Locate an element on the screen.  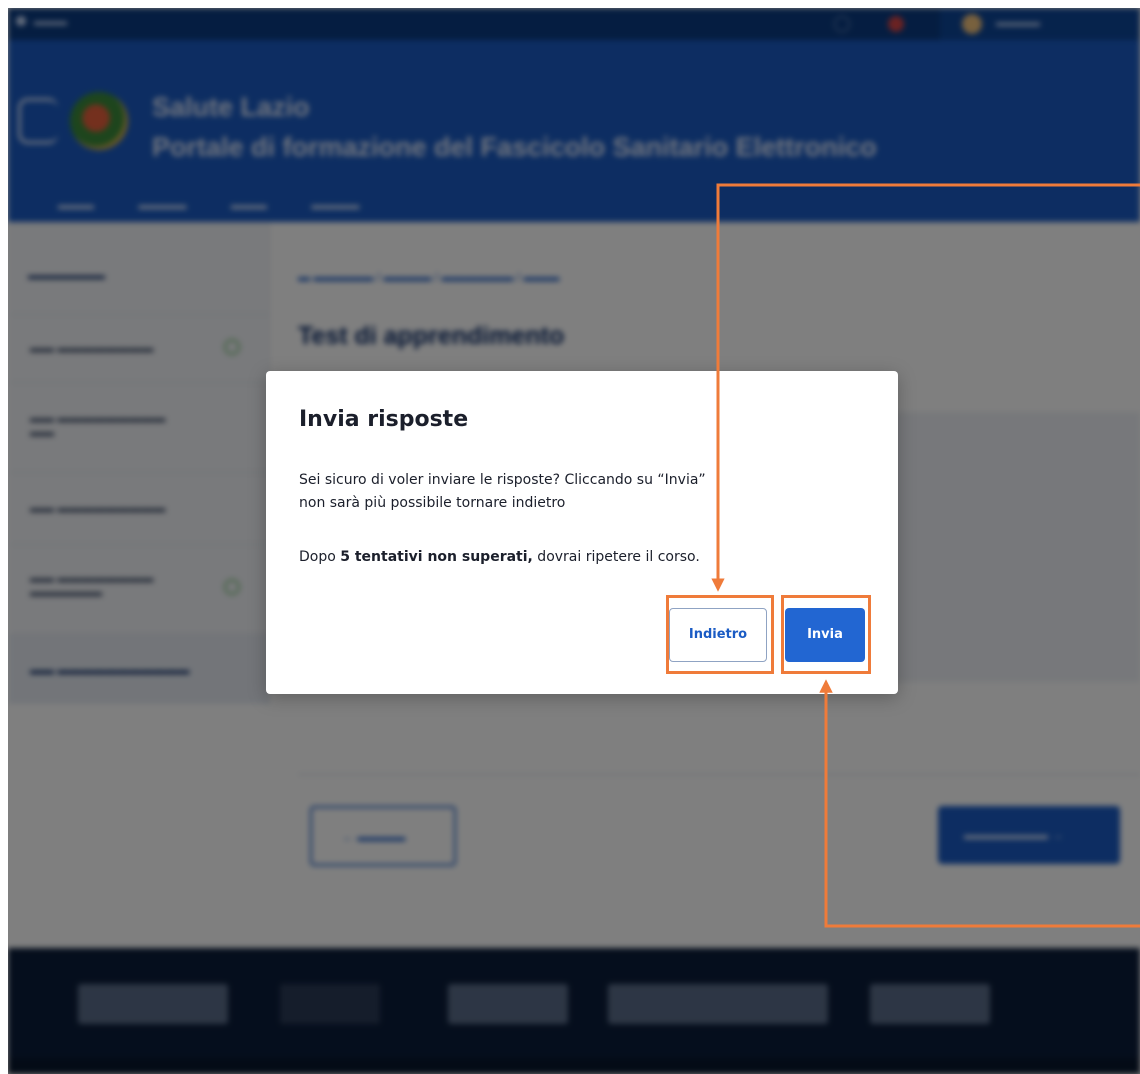
dialog-message-line2: non sarà più possibile tornare indietro is located at coordinates (432, 503).